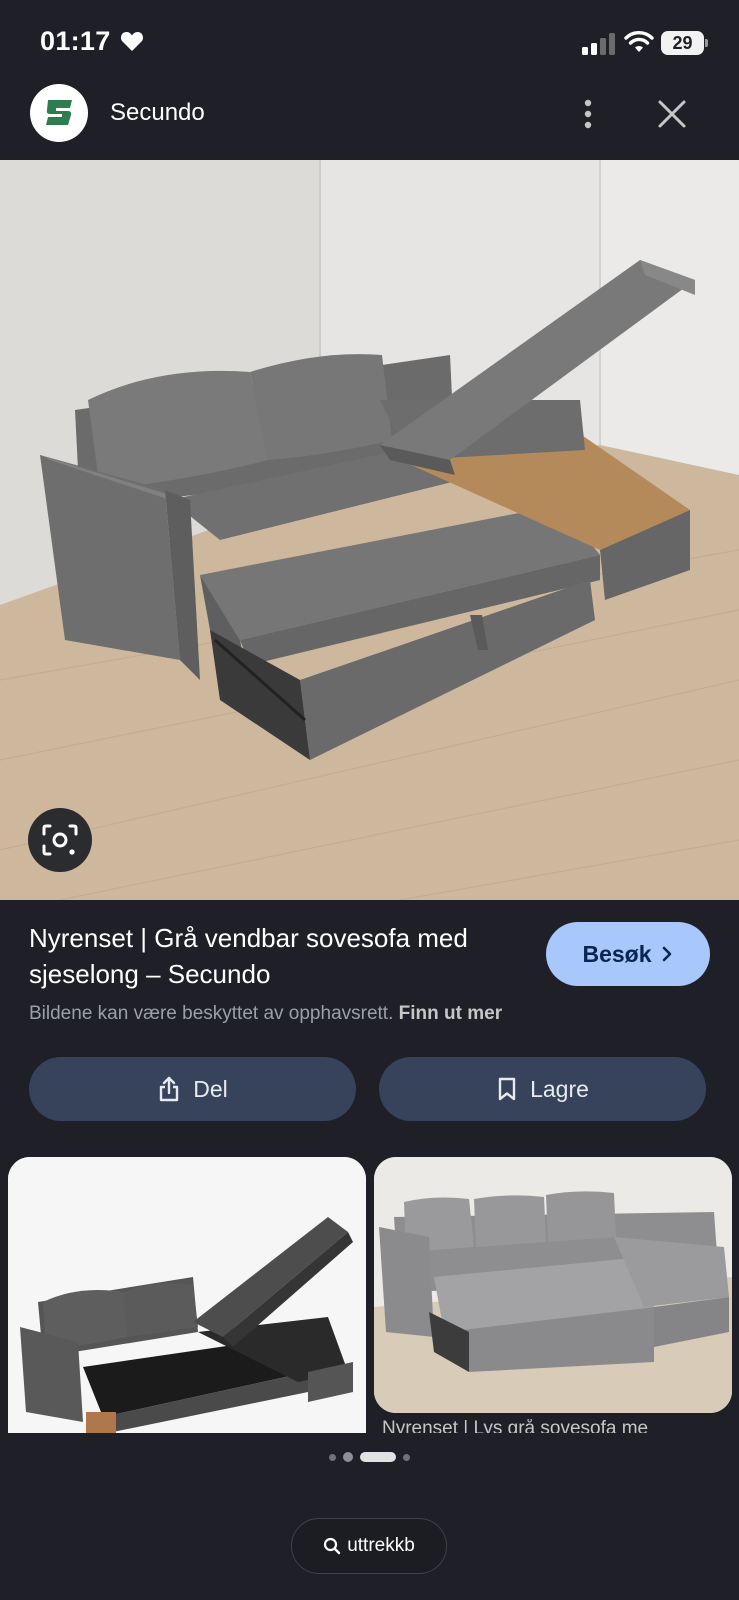 The width and height of the screenshot is (739, 1600). What do you see at coordinates (515, 1426) in the screenshot?
I see `related-caption-text: Nyrenset | Lys grå sovesofa me` at bounding box center [515, 1426].